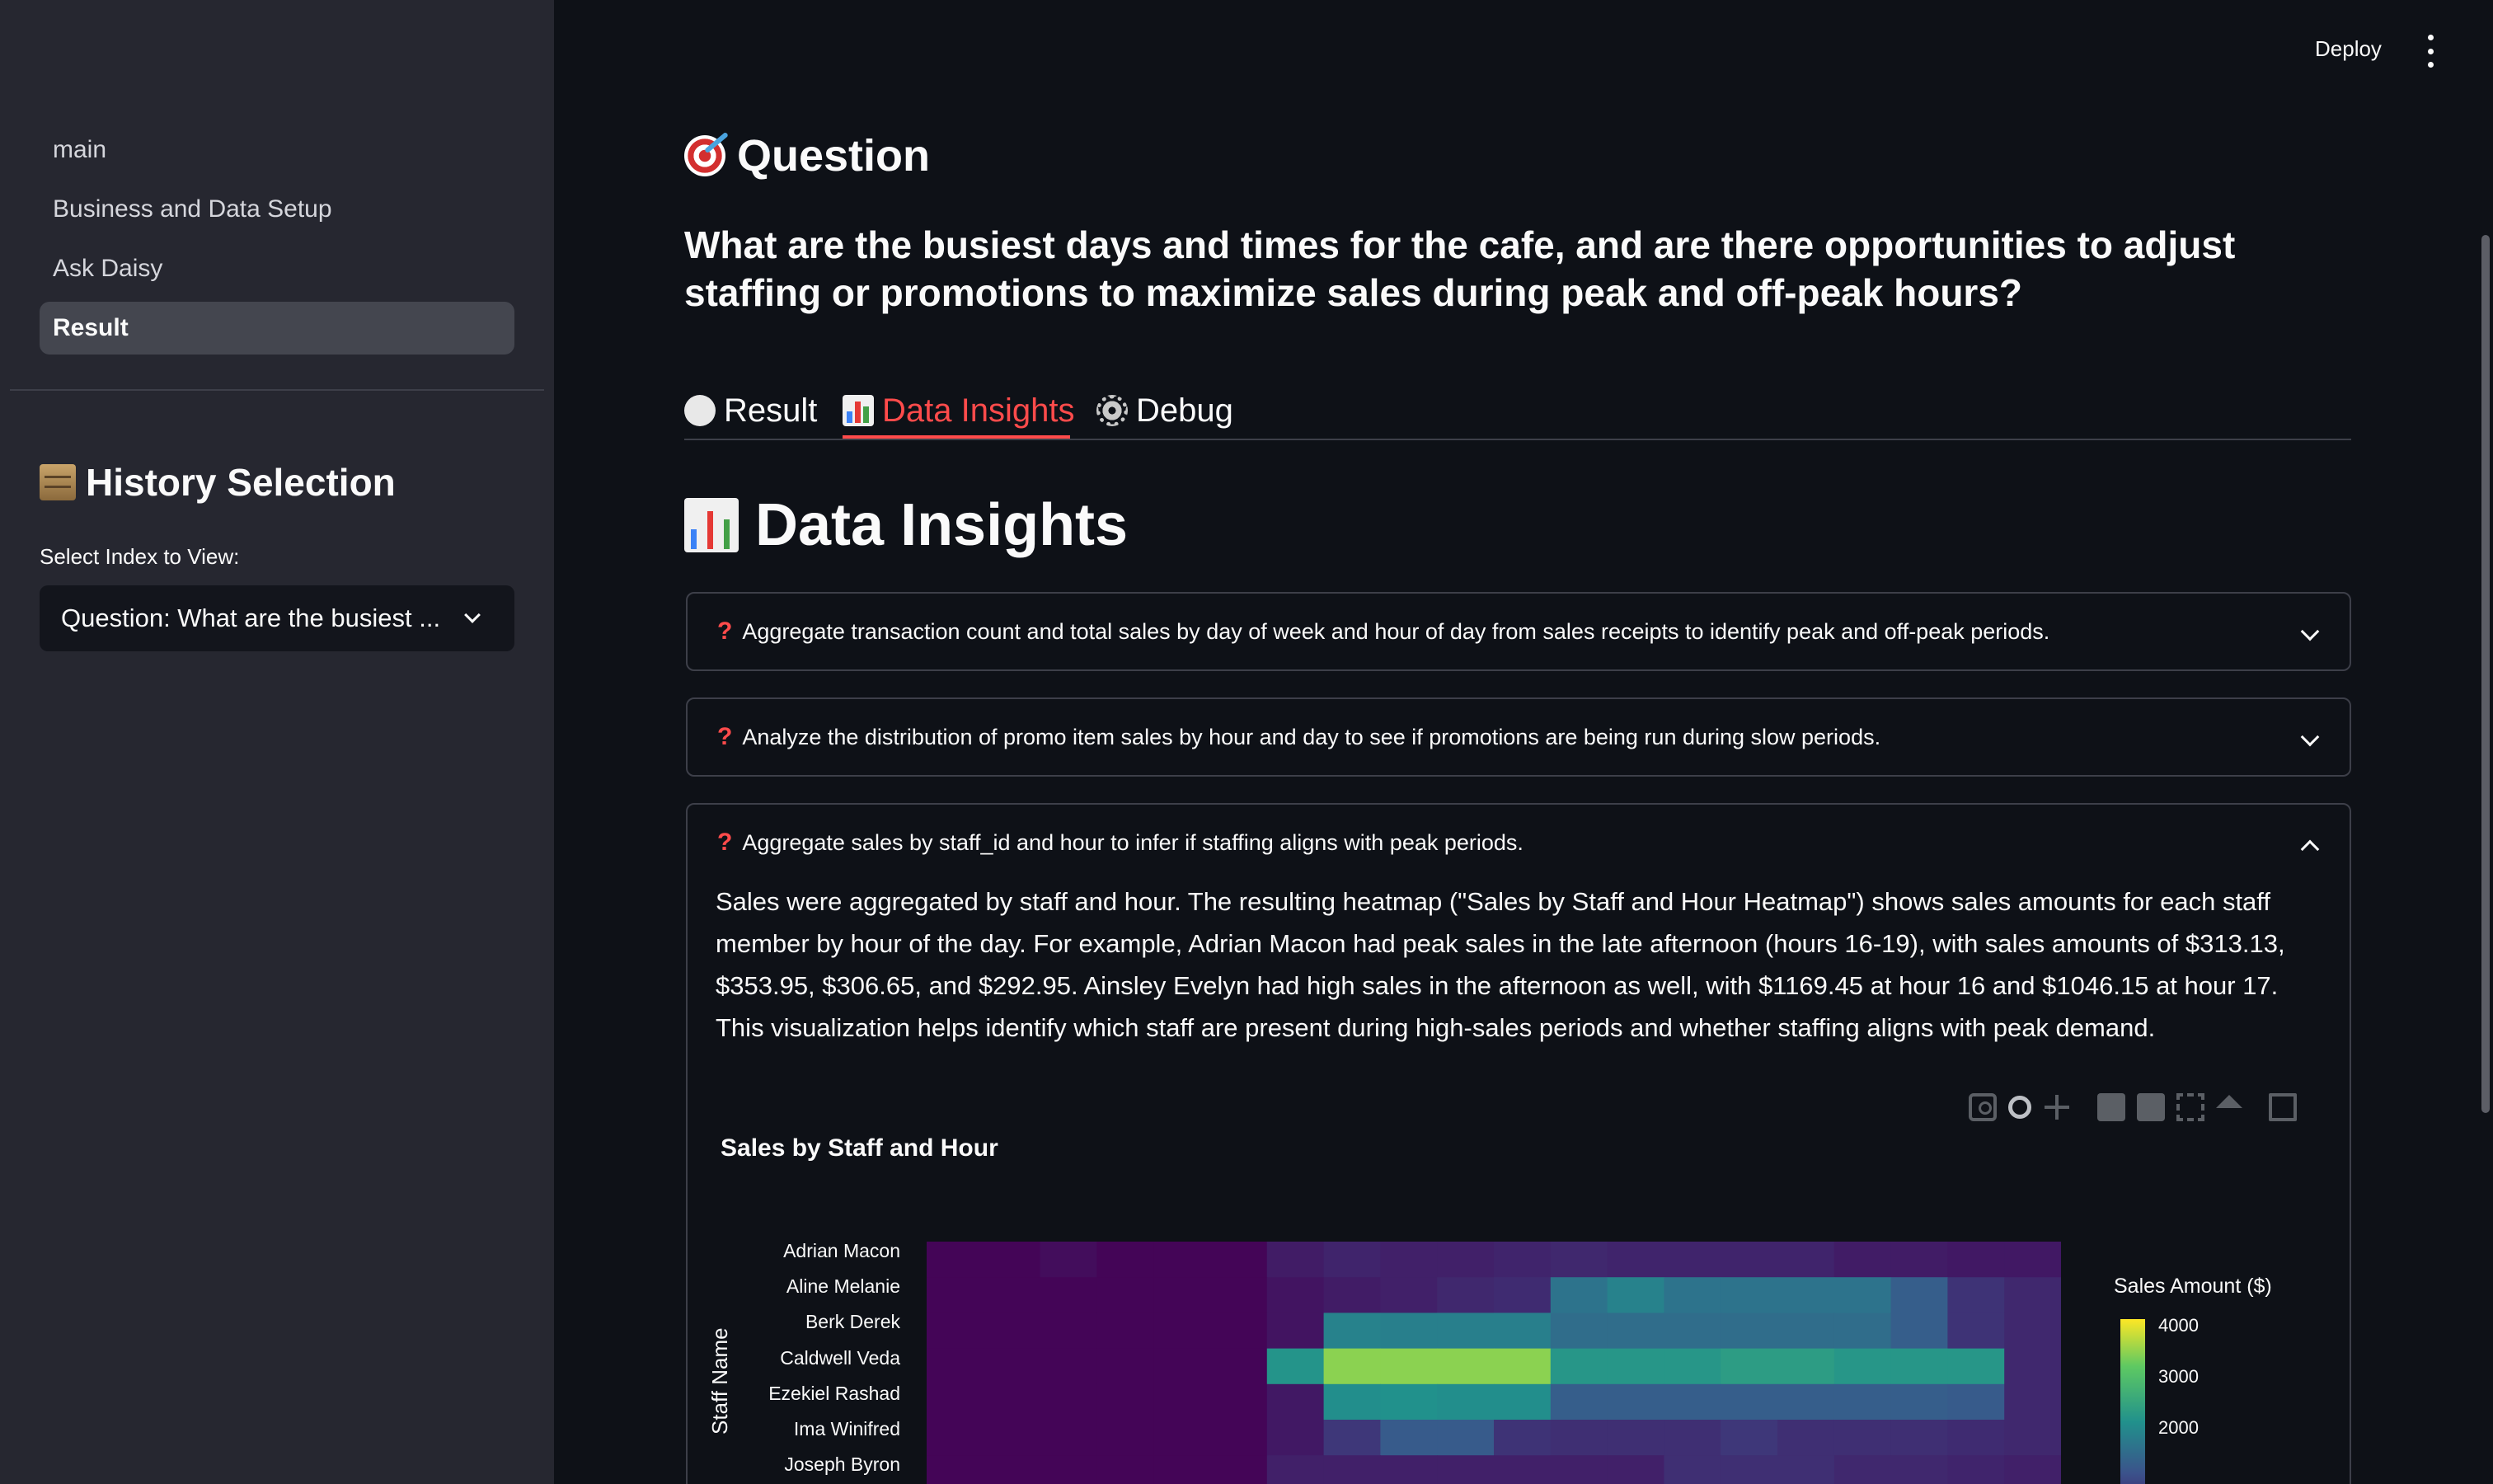  Describe the element at coordinates (2485, 674) in the screenshot. I see `main-scrollbar` at that location.